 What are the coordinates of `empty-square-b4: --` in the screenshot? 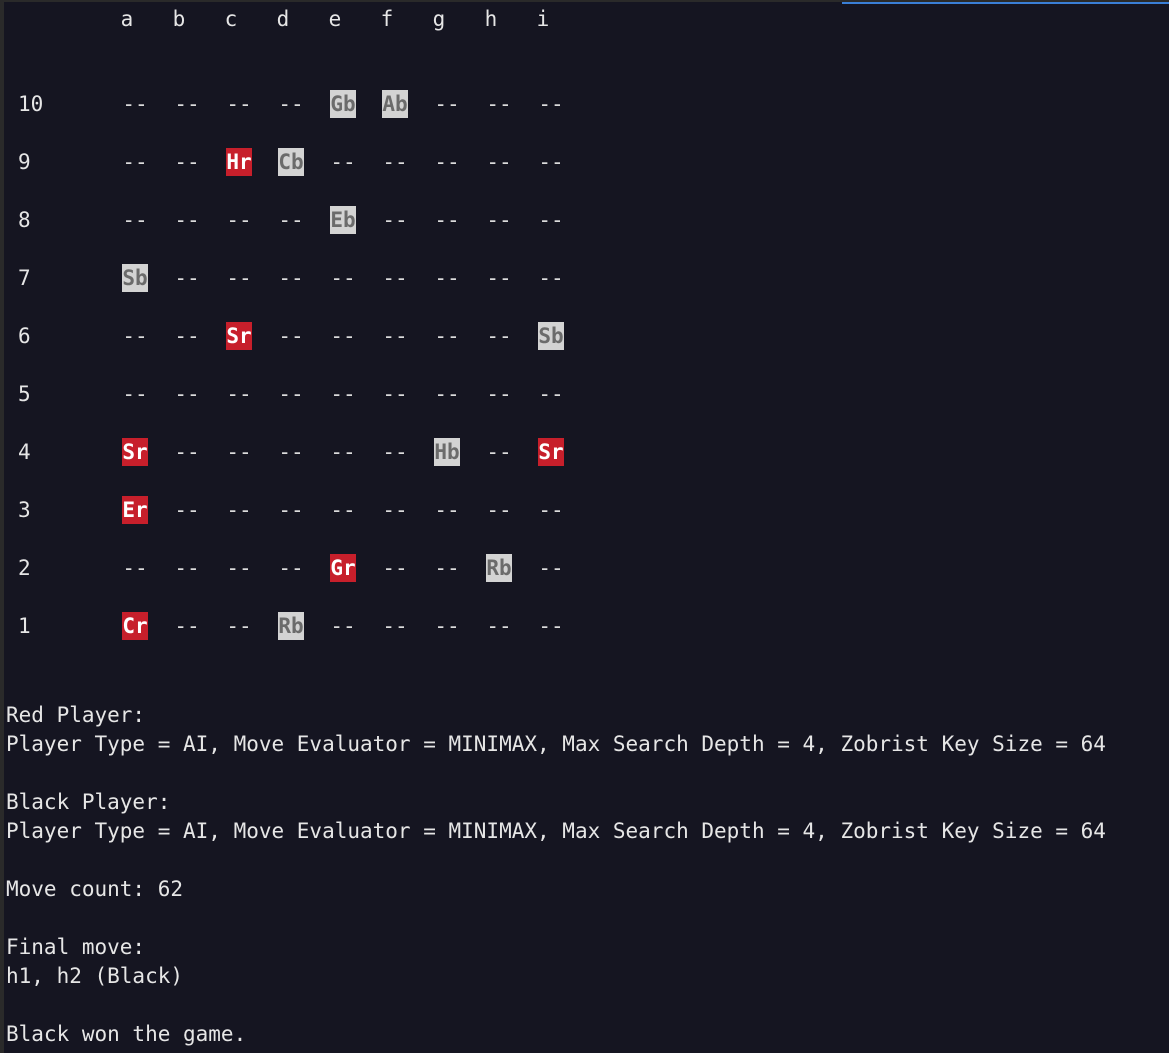 It's located at (187, 452).